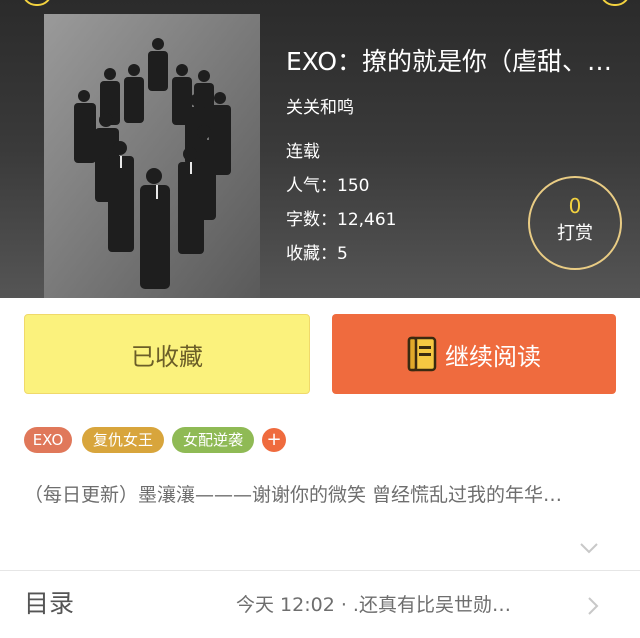  I want to click on more-button, so click(615, 3).